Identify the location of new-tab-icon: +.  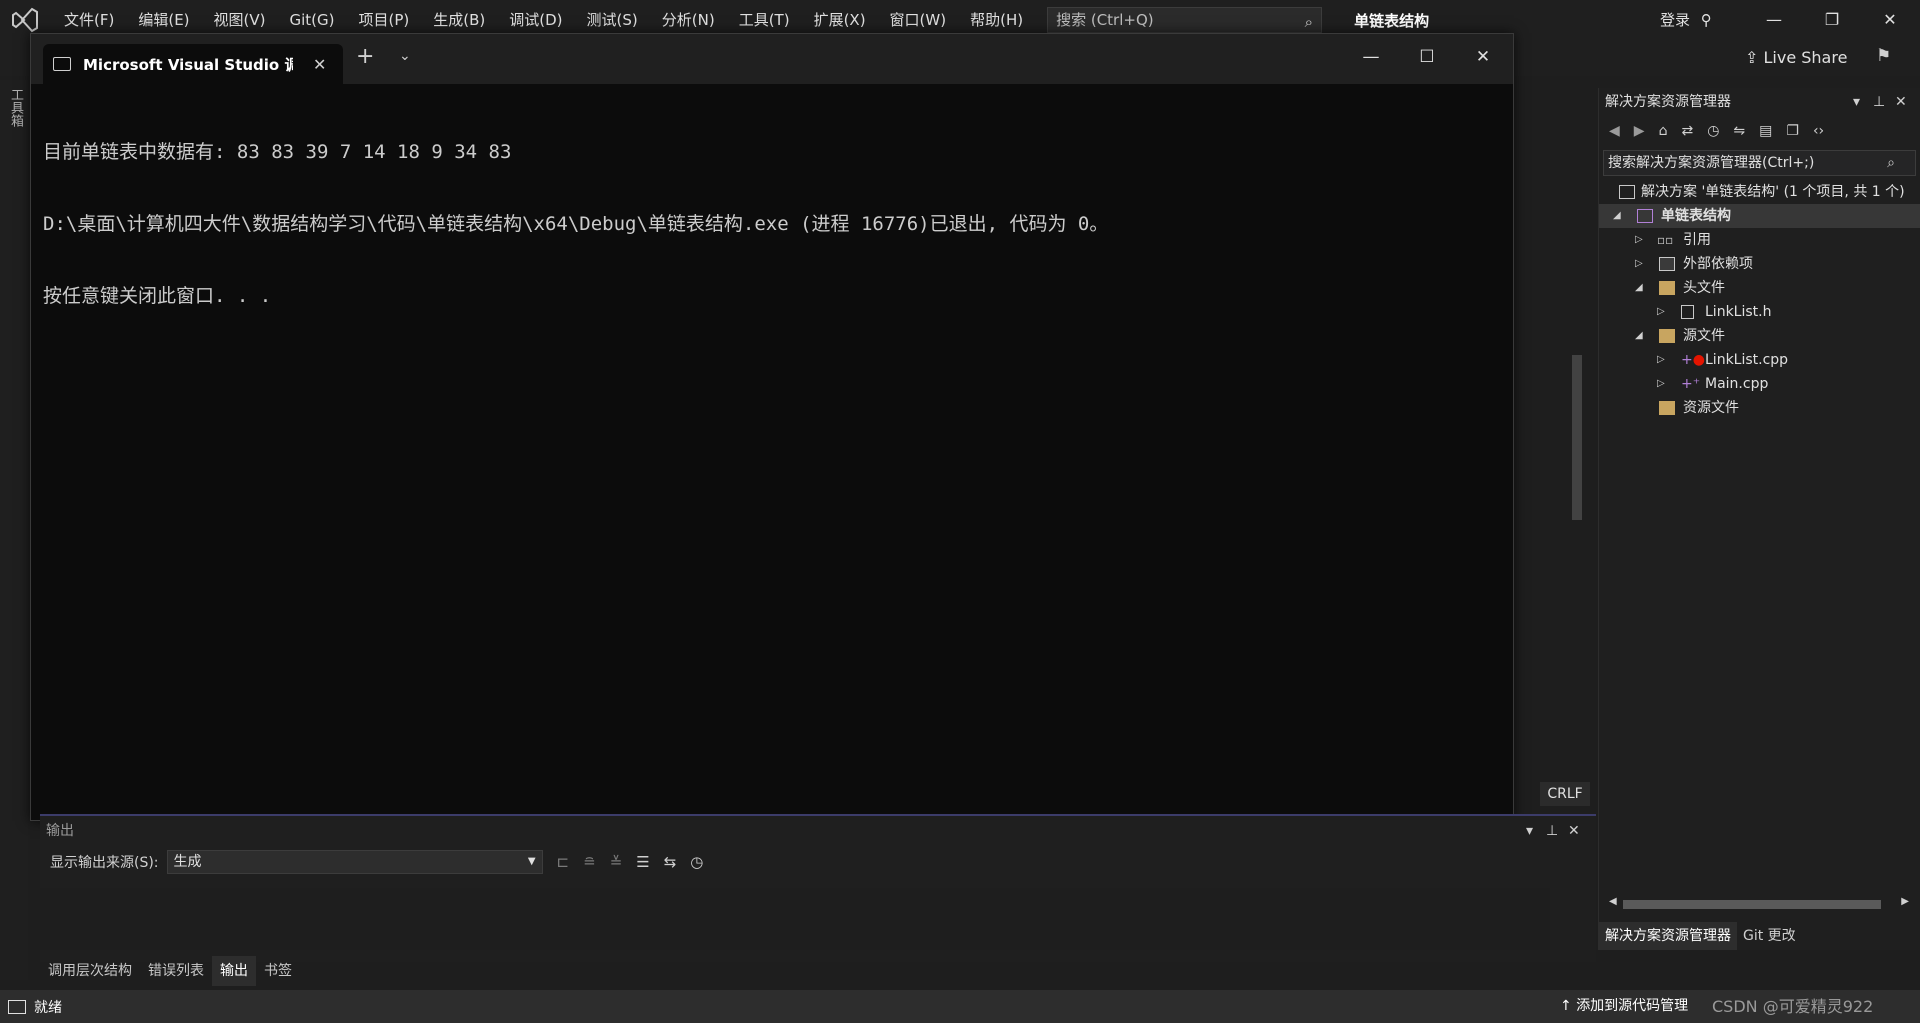
(365, 56).